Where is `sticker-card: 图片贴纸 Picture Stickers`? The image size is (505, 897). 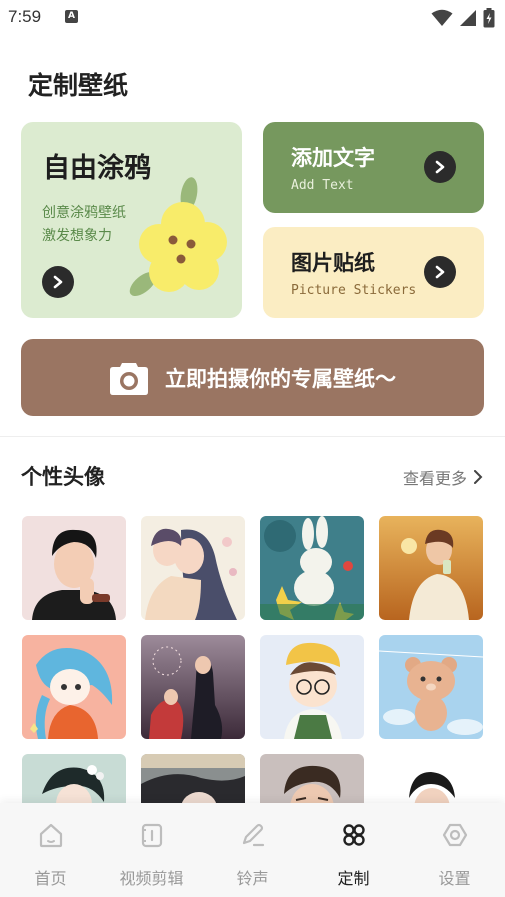 sticker-card: 图片贴纸 Picture Stickers is located at coordinates (373, 272).